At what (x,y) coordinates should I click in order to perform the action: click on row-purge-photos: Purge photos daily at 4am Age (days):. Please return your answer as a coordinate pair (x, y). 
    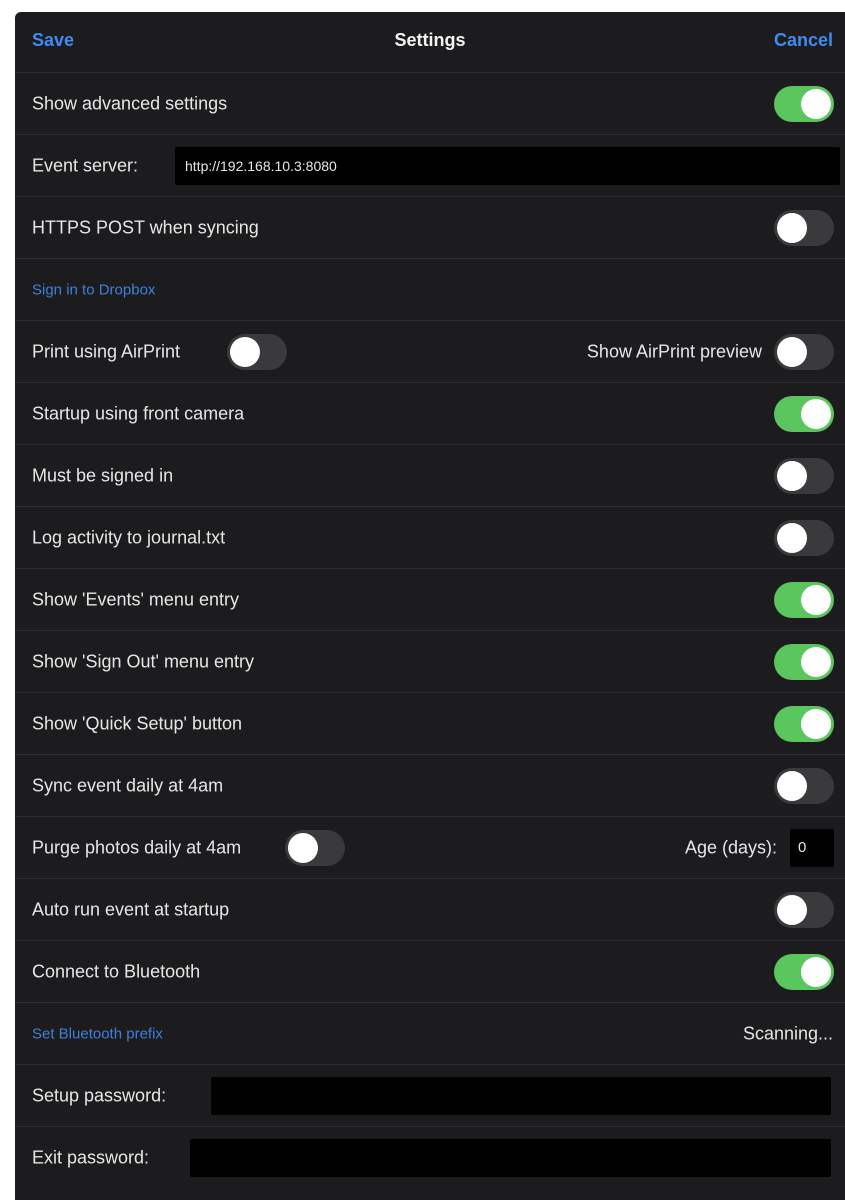
    Looking at the image, I should click on (430, 847).